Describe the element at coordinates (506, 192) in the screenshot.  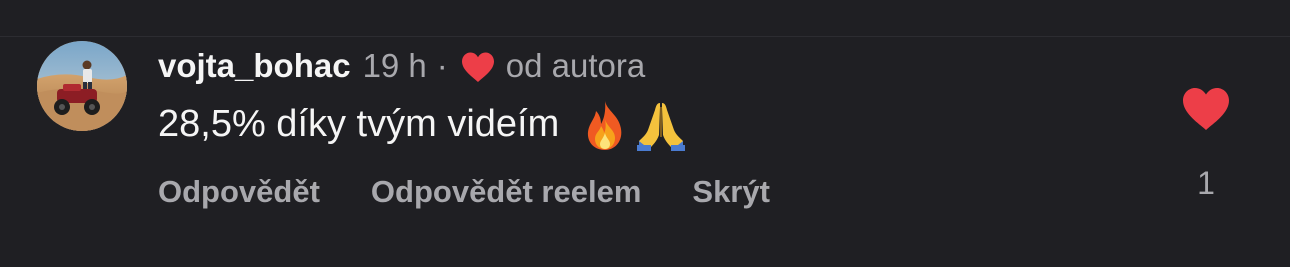
I see `reply-with-reel-button: Odpovědět reelem` at that location.